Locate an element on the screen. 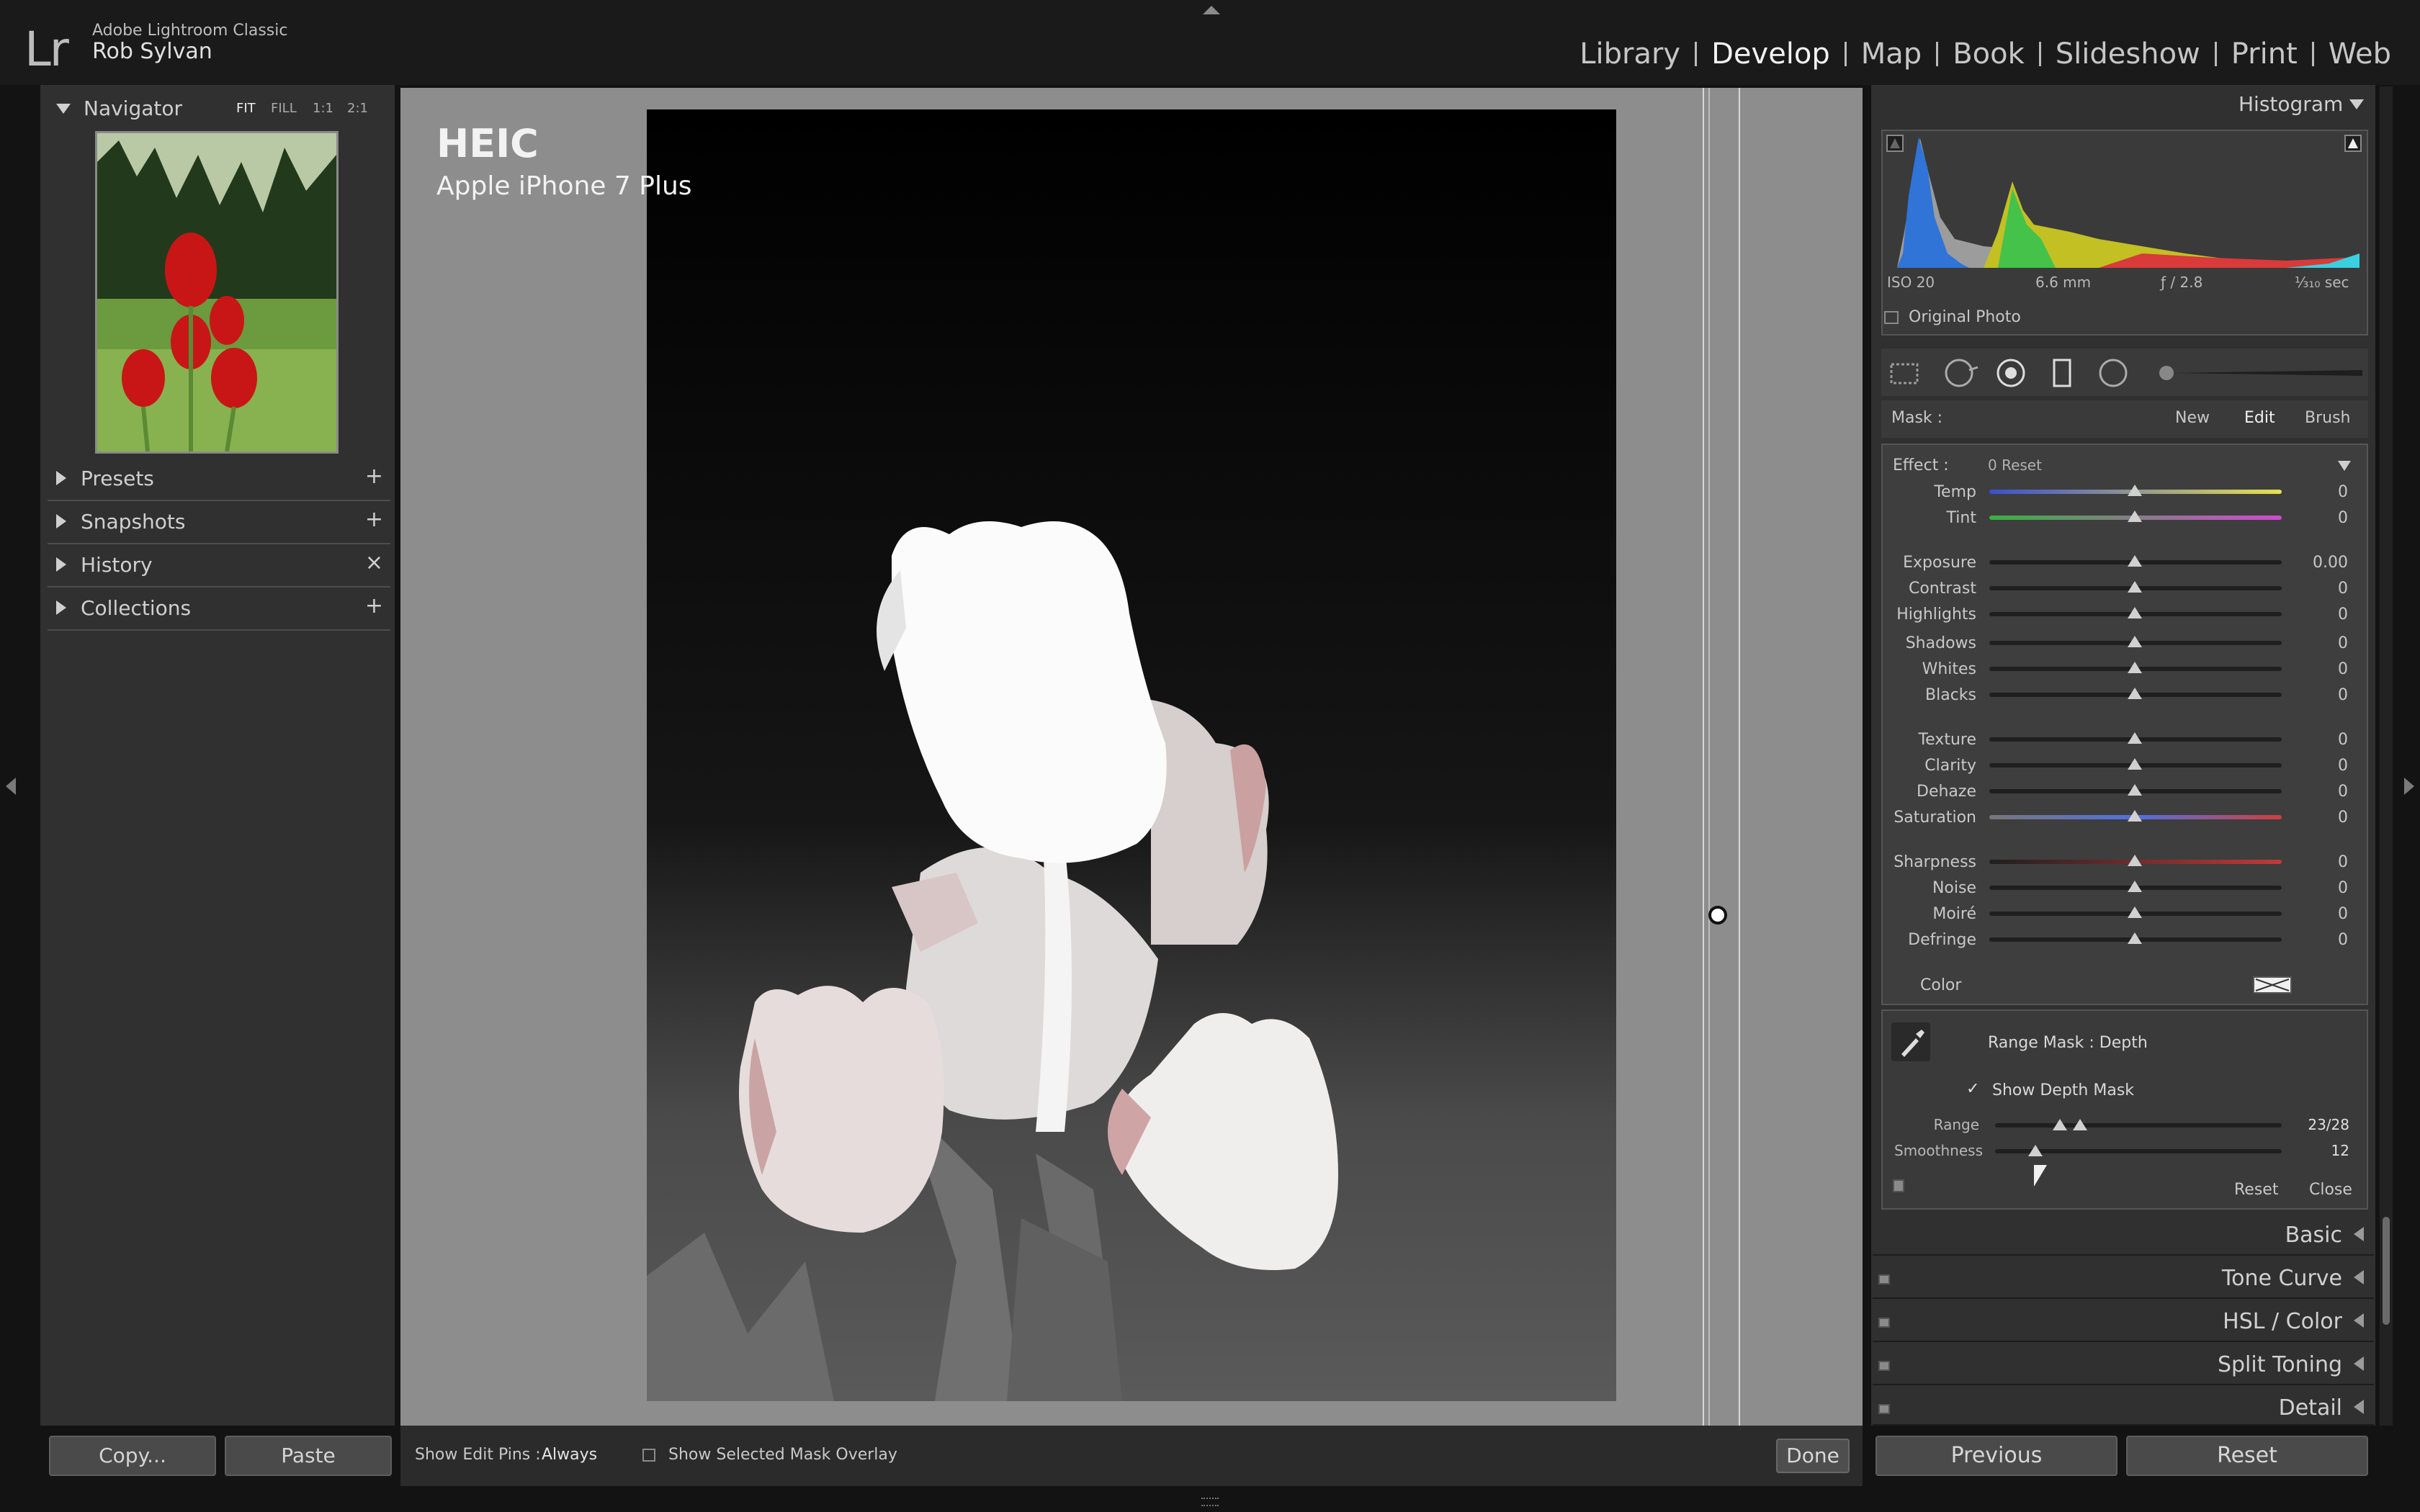  module-slideshow: Slideshow is located at coordinates (2128, 54).